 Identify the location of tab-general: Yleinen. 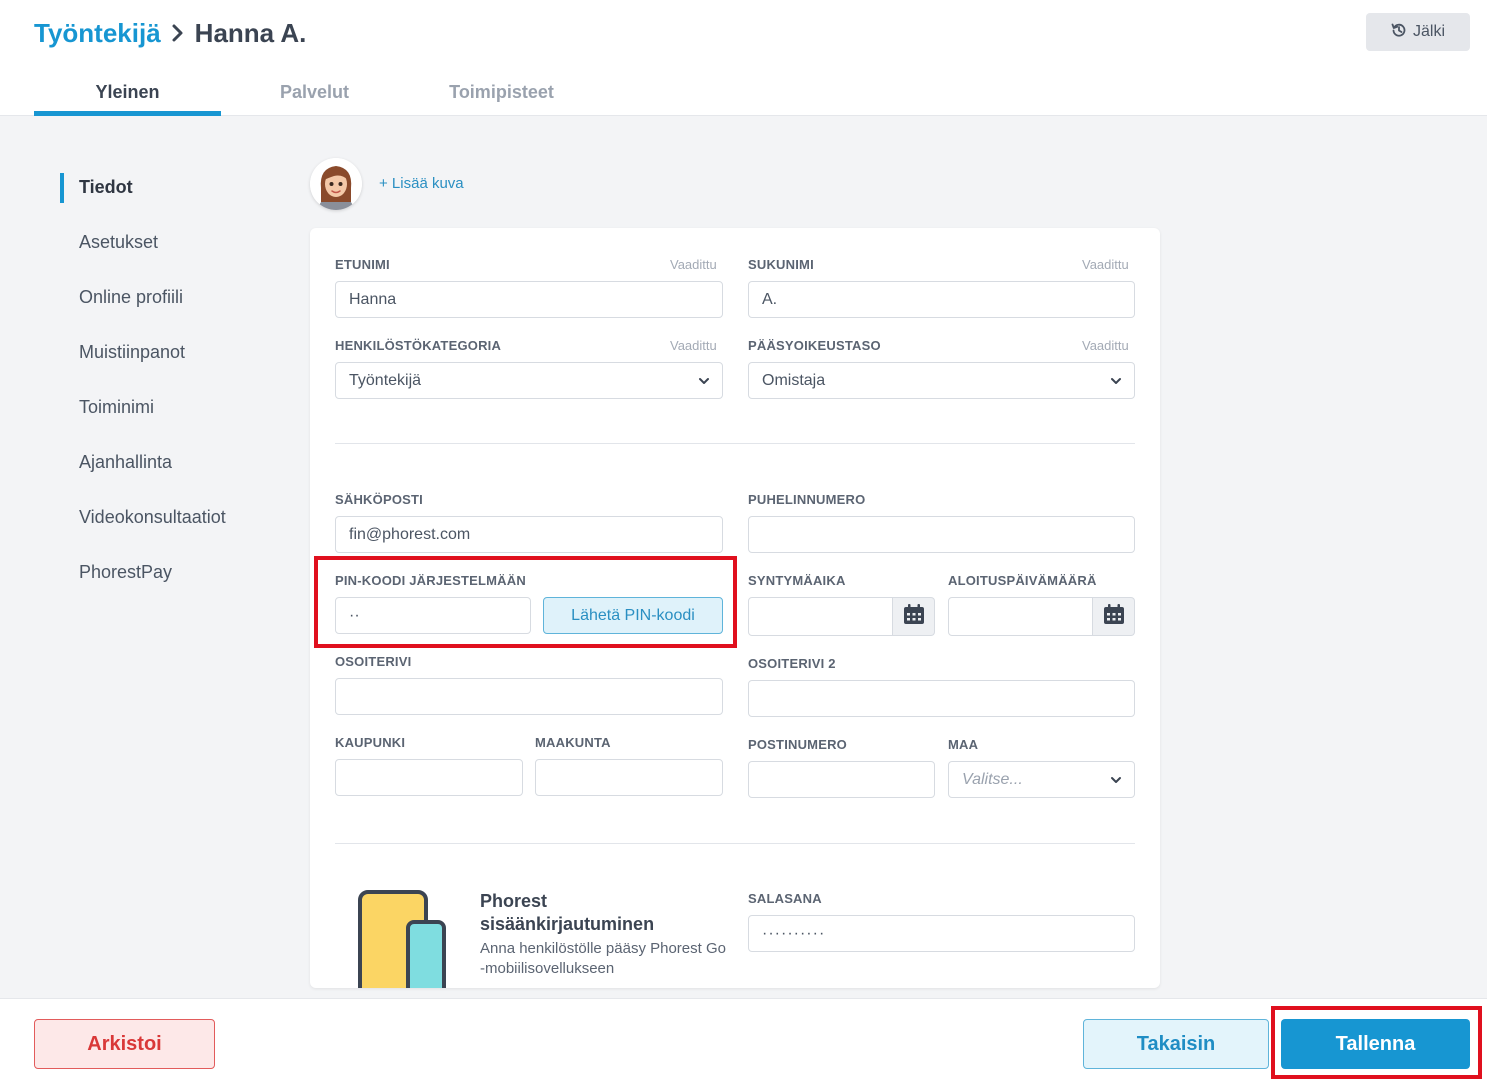
(127, 92).